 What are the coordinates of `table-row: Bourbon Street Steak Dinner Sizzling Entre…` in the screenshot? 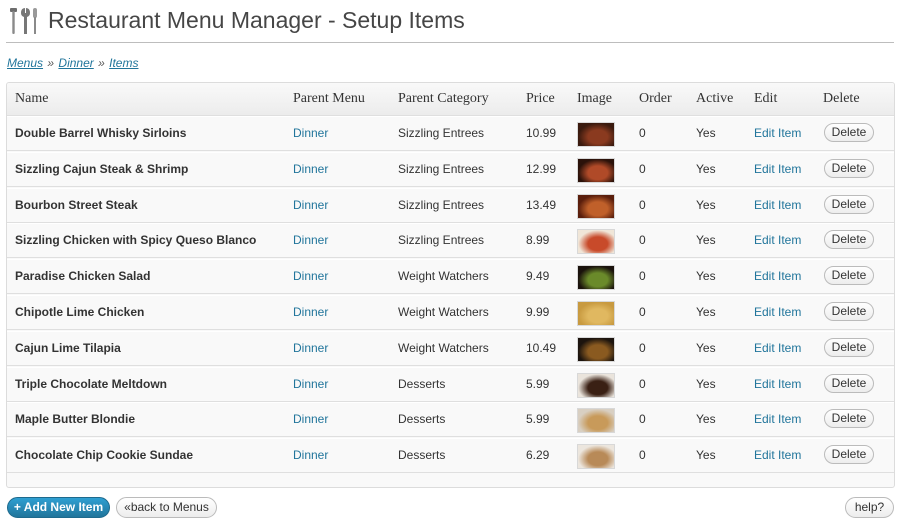 It's located at (450, 205).